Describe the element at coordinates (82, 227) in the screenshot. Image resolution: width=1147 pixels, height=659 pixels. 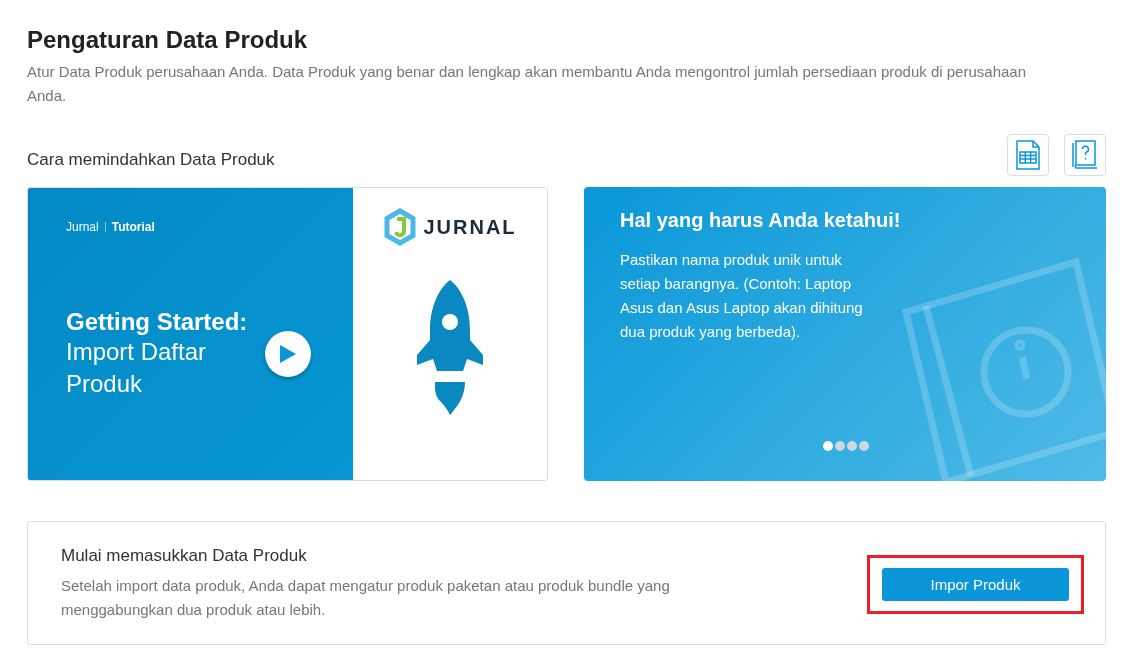
I see `brand-label: Jurnal` at that location.